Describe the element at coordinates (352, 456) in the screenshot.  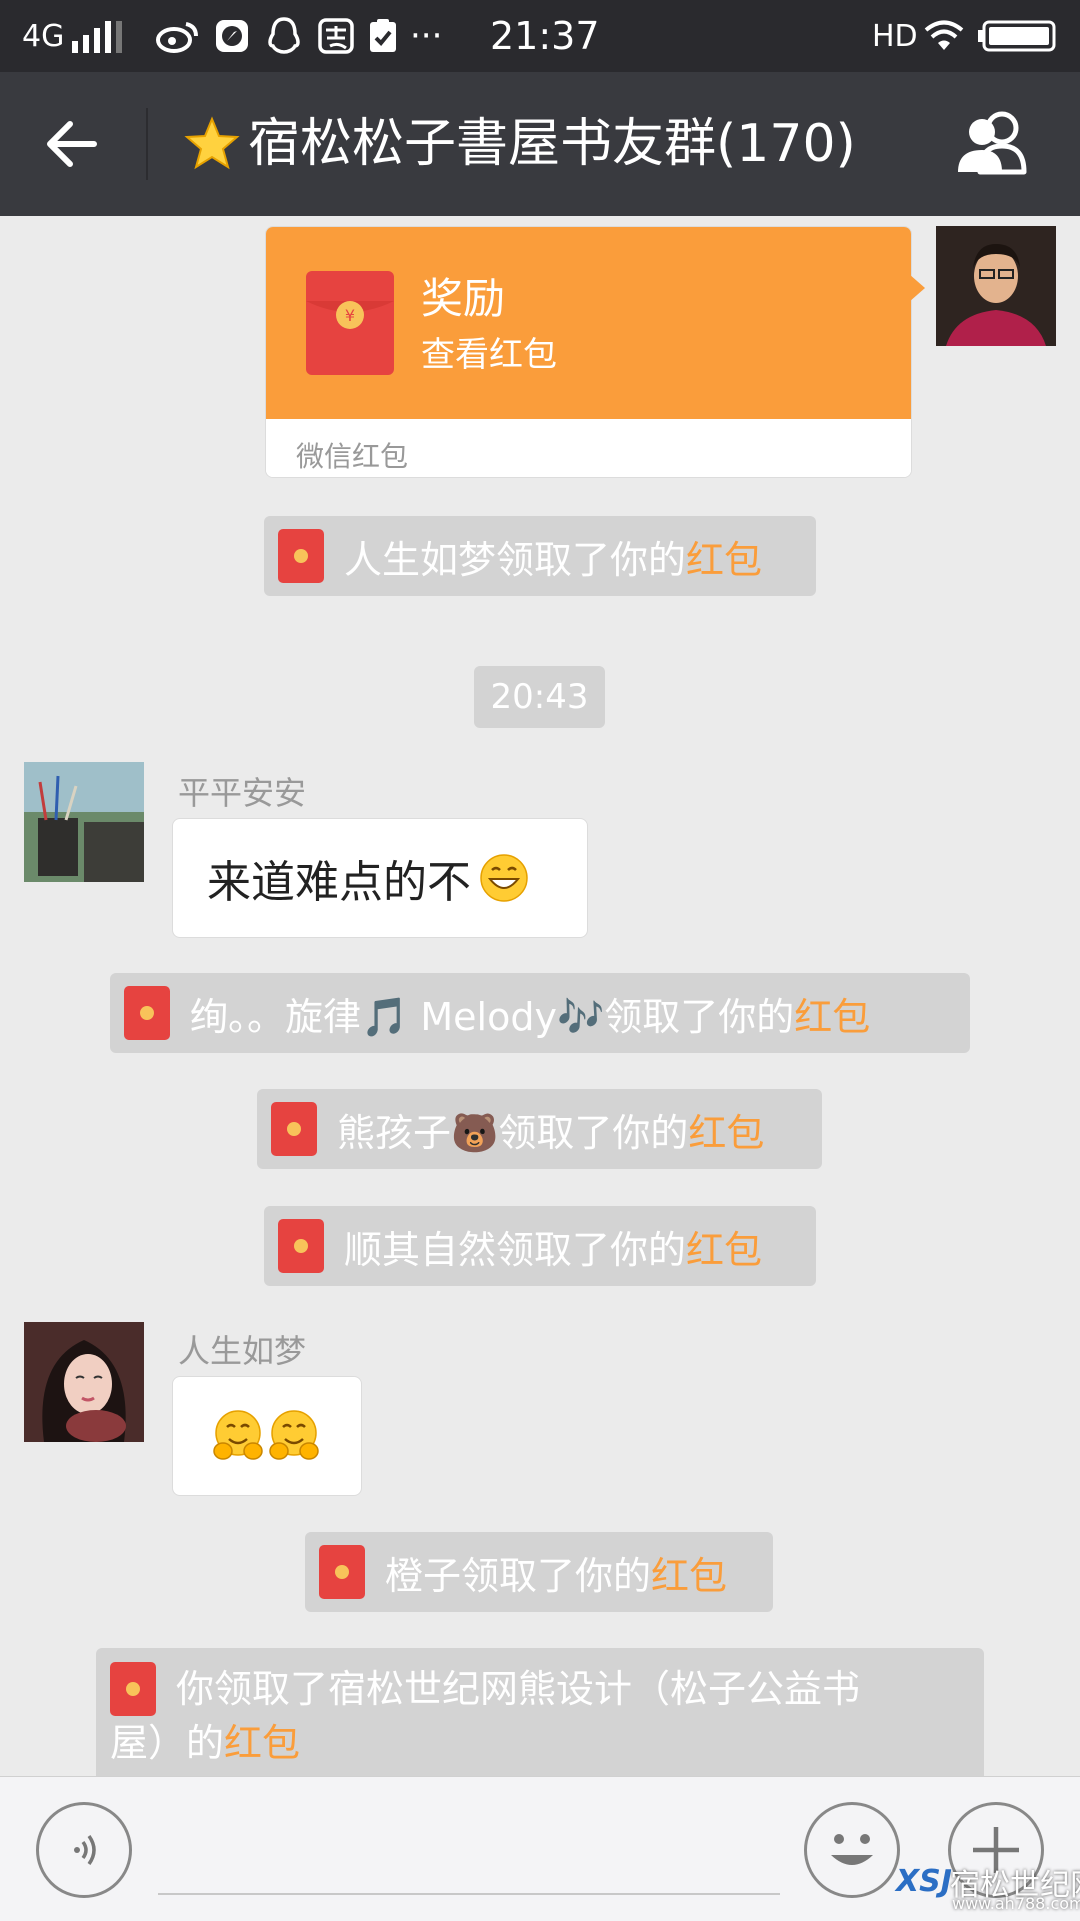
I see `red-packet-footer-label: 微信红包` at that location.